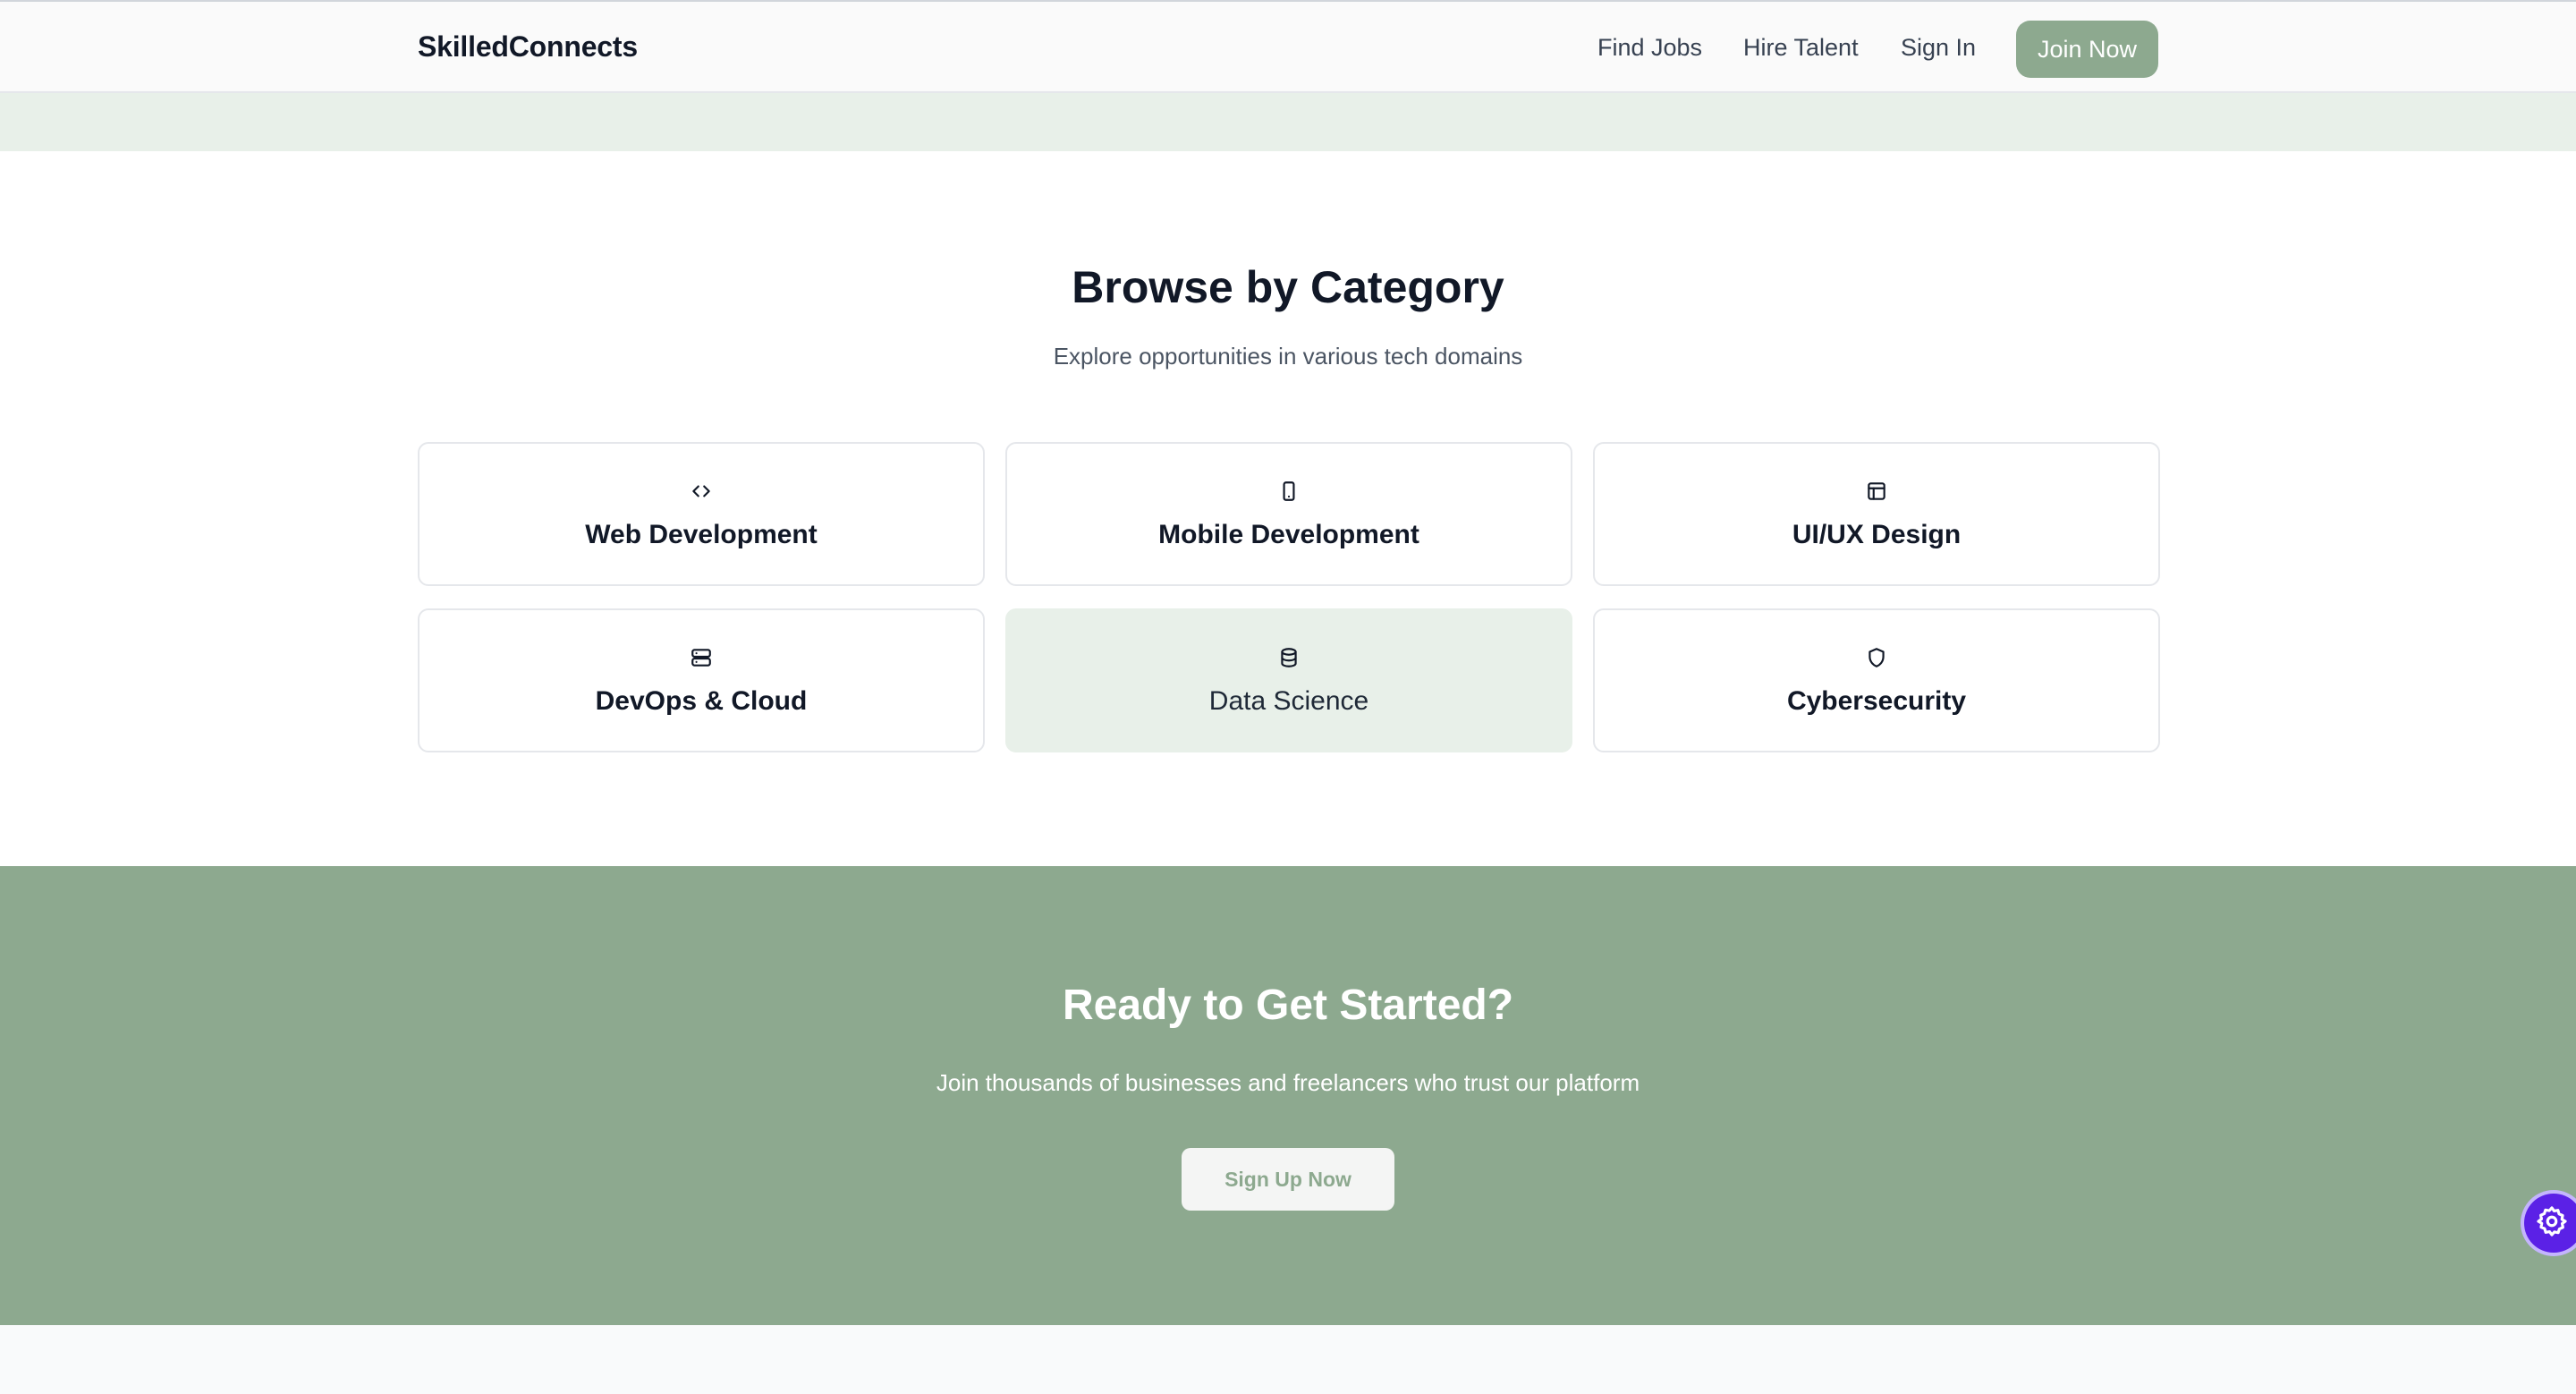  What do you see at coordinates (1649, 48) in the screenshot?
I see `nav-find-jobs: Find Jobs` at bounding box center [1649, 48].